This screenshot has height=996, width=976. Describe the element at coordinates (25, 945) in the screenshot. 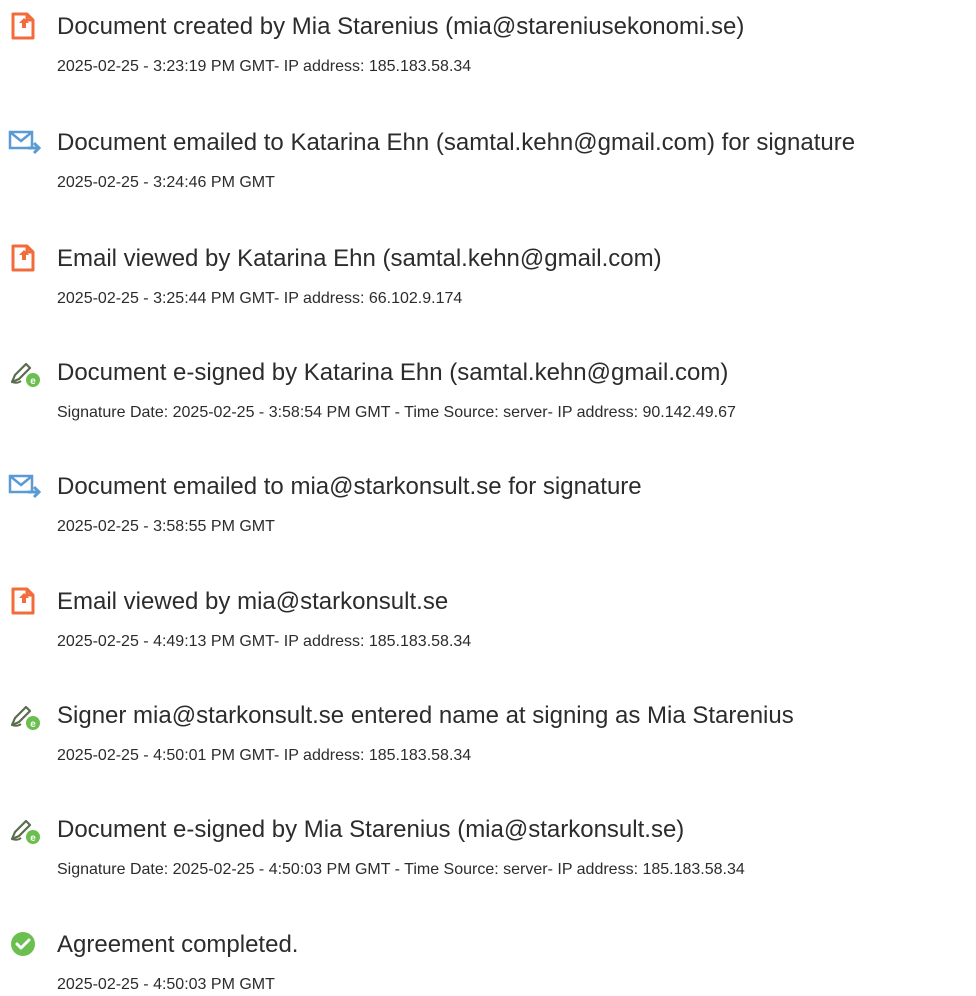

I see `checkmark-circle-icon` at that location.